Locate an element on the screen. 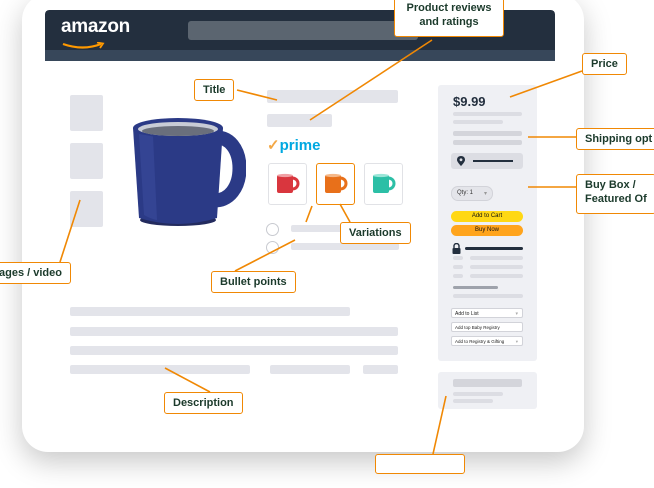 This screenshot has width=654, height=488. callout-variations: Variations is located at coordinates (375, 233).